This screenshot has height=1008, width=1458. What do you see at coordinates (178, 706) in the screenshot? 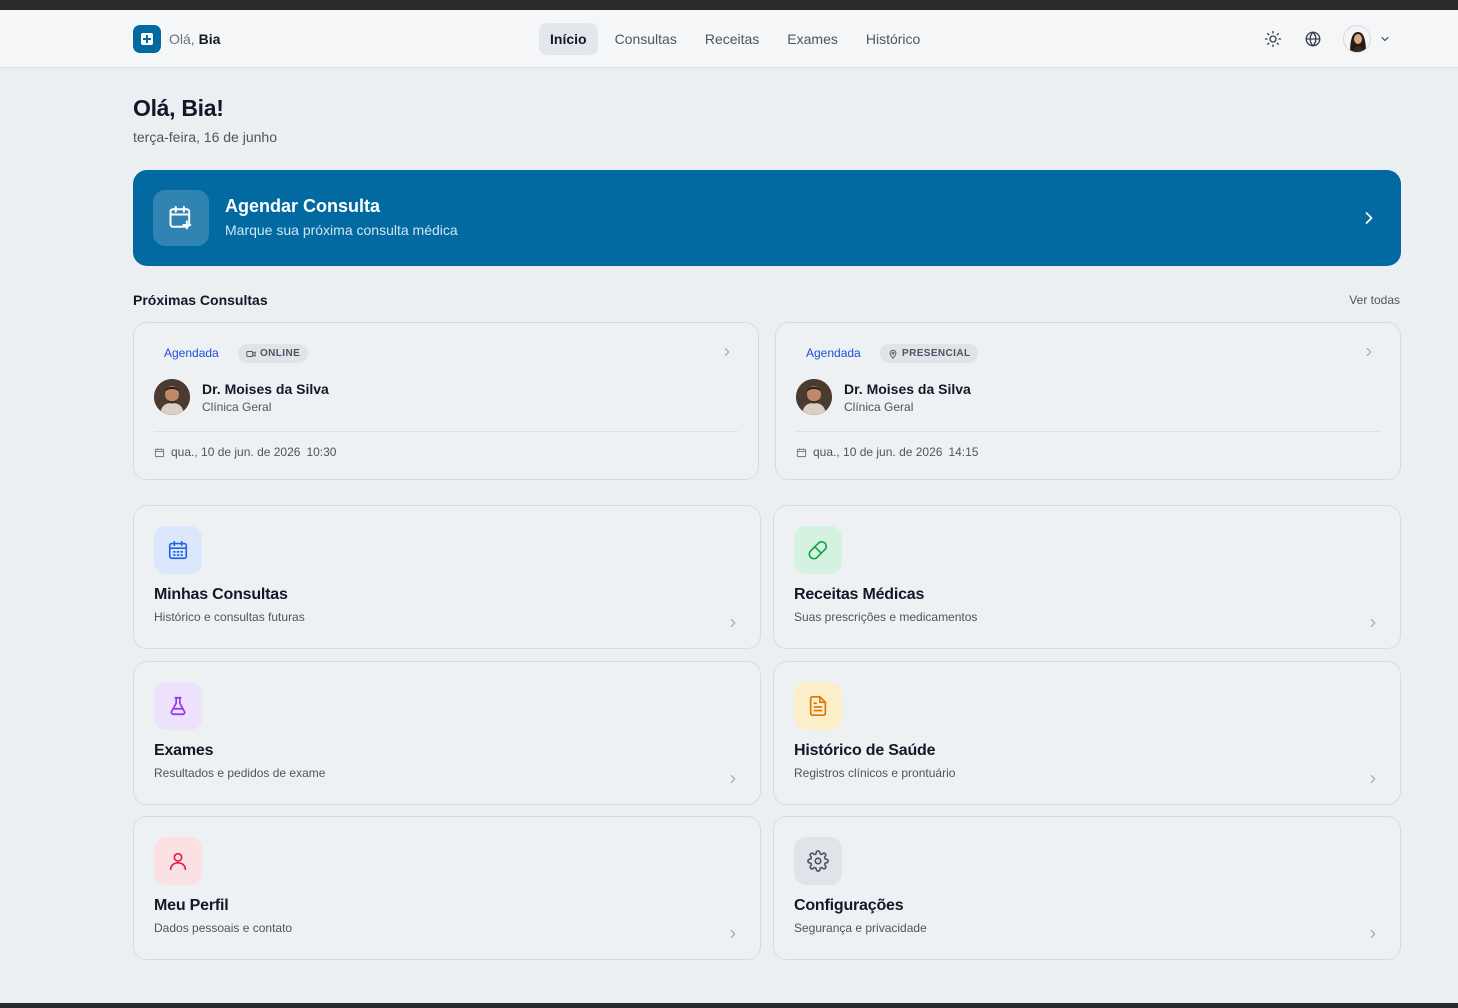
I see `flask-icon` at bounding box center [178, 706].